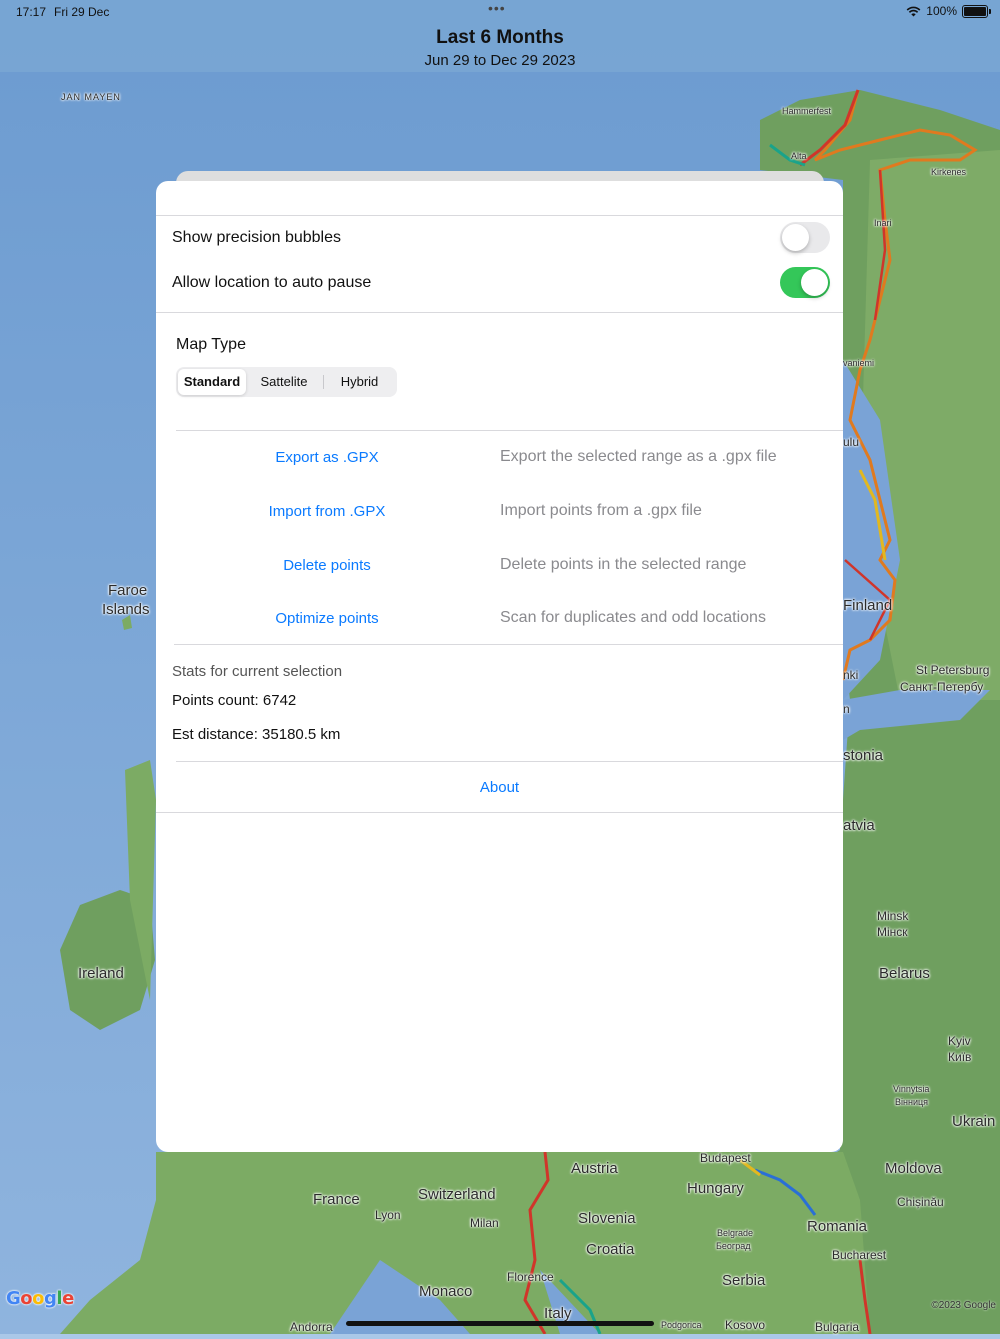  What do you see at coordinates (212, 382) in the screenshot?
I see `segment-standard: Standard` at bounding box center [212, 382].